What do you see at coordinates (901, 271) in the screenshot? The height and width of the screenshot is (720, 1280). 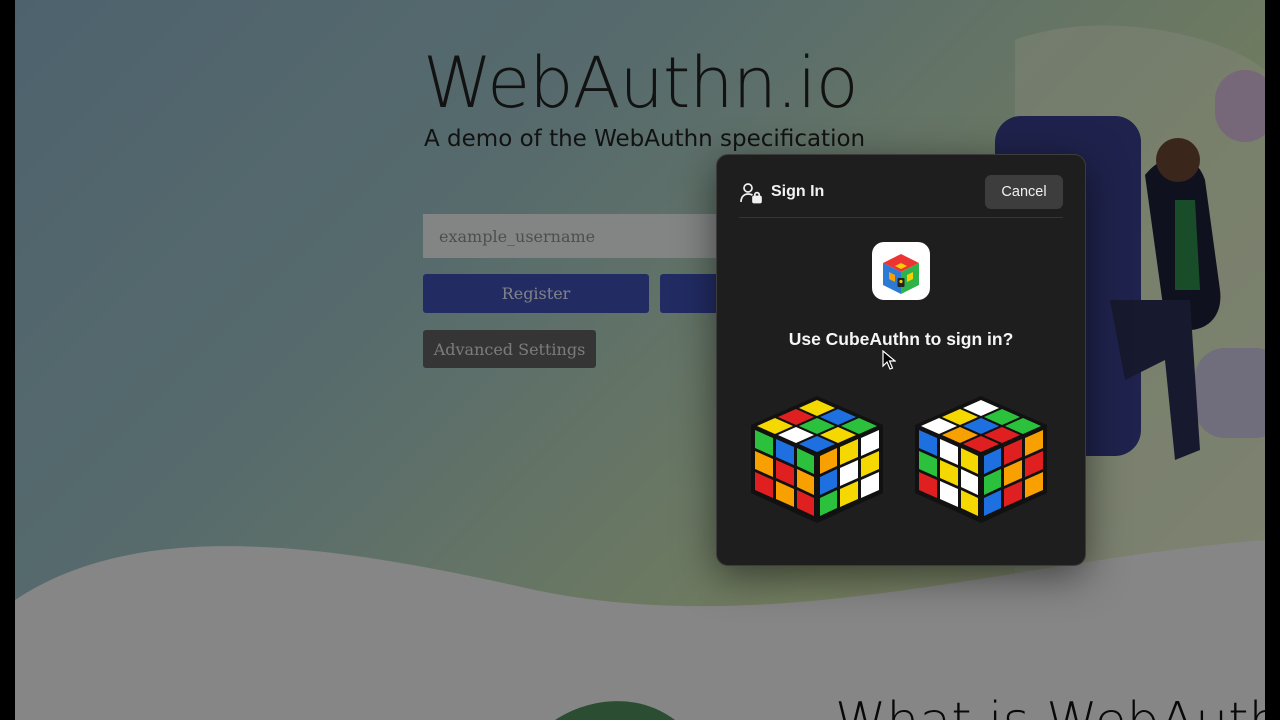 I see `cube-authn-app-icon` at bounding box center [901, 271].